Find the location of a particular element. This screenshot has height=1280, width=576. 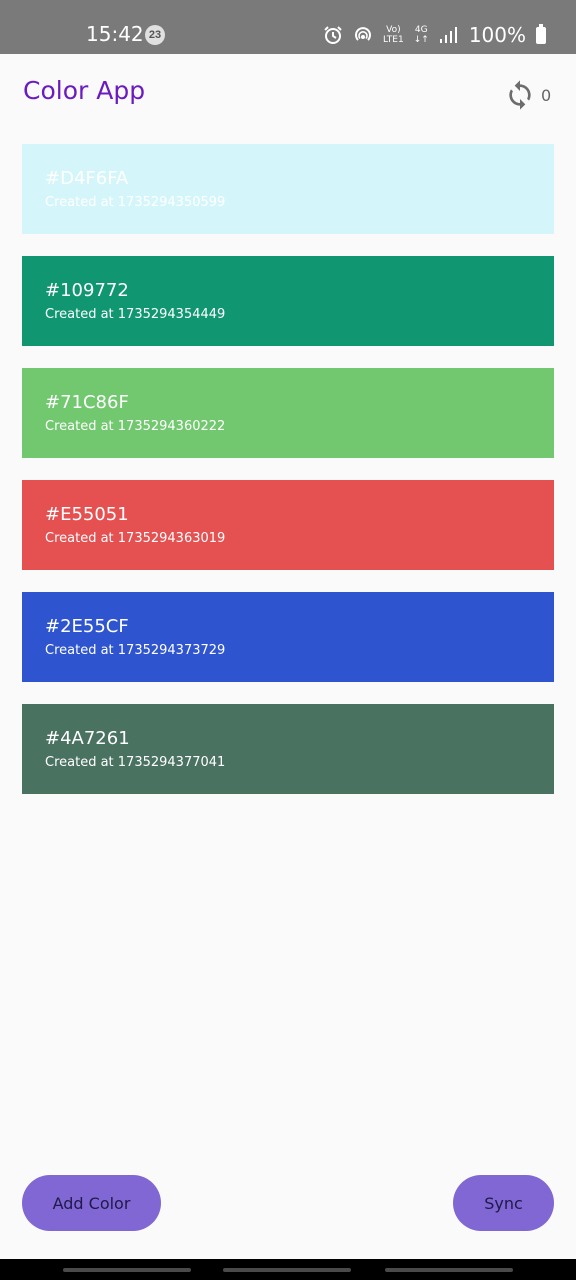

color-card: #4A7261 Created at 1735294377041 is located at coordinates (288, 749).